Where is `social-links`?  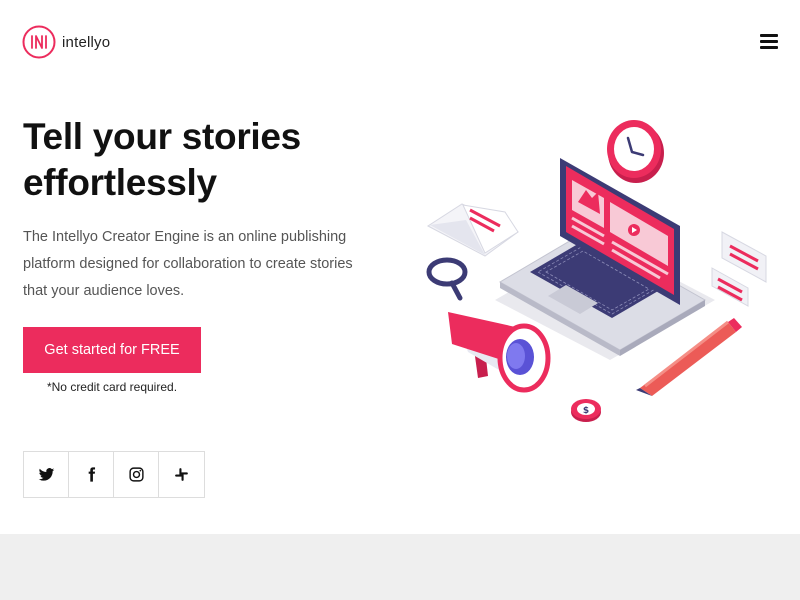 social-links is located at coordinates (114, 474).